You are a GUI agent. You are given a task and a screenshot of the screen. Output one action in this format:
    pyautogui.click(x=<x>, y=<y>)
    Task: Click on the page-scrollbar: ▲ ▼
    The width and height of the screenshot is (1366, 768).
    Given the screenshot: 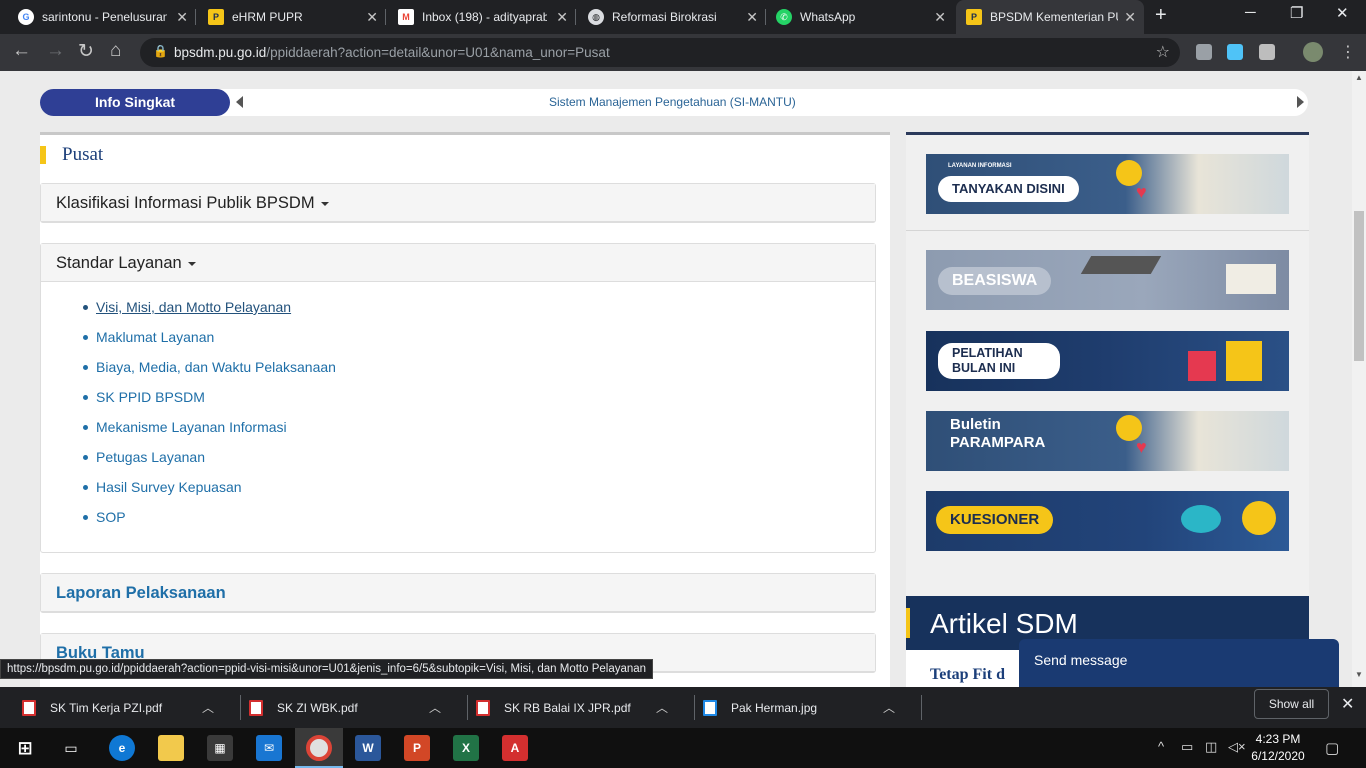 What is the action you would take?
    pyautogui.click(x=1359, y=379)
    